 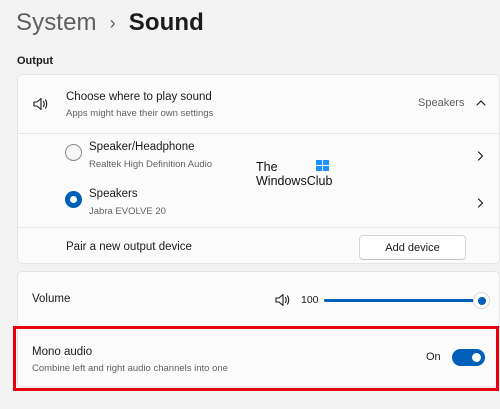 I want to click on device-detail: Jabra EVOLVE 20, so click(x=127, y=211).